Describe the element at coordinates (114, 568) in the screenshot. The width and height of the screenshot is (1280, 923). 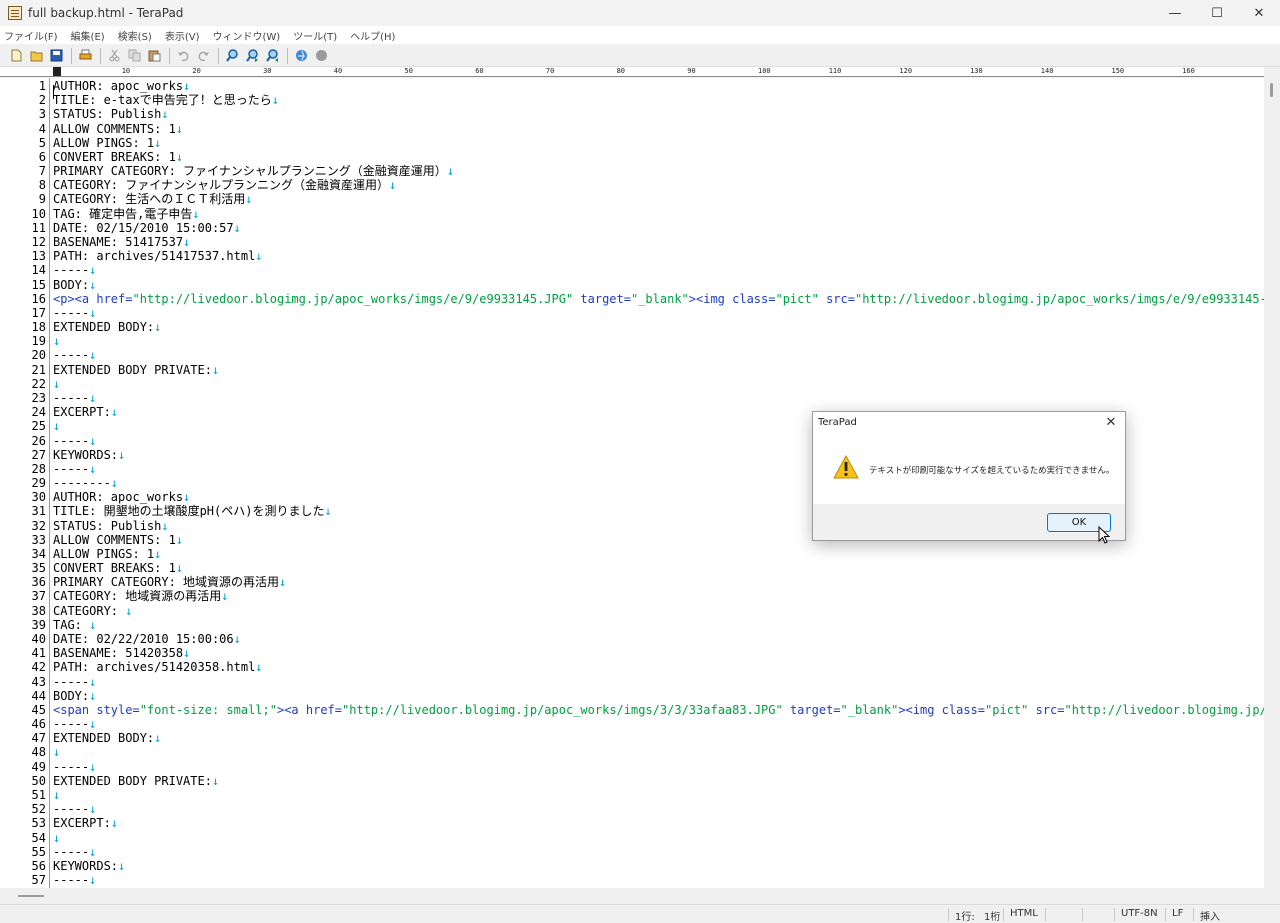
I see `line-content: CONVERT BREAKS: 1` at that location.